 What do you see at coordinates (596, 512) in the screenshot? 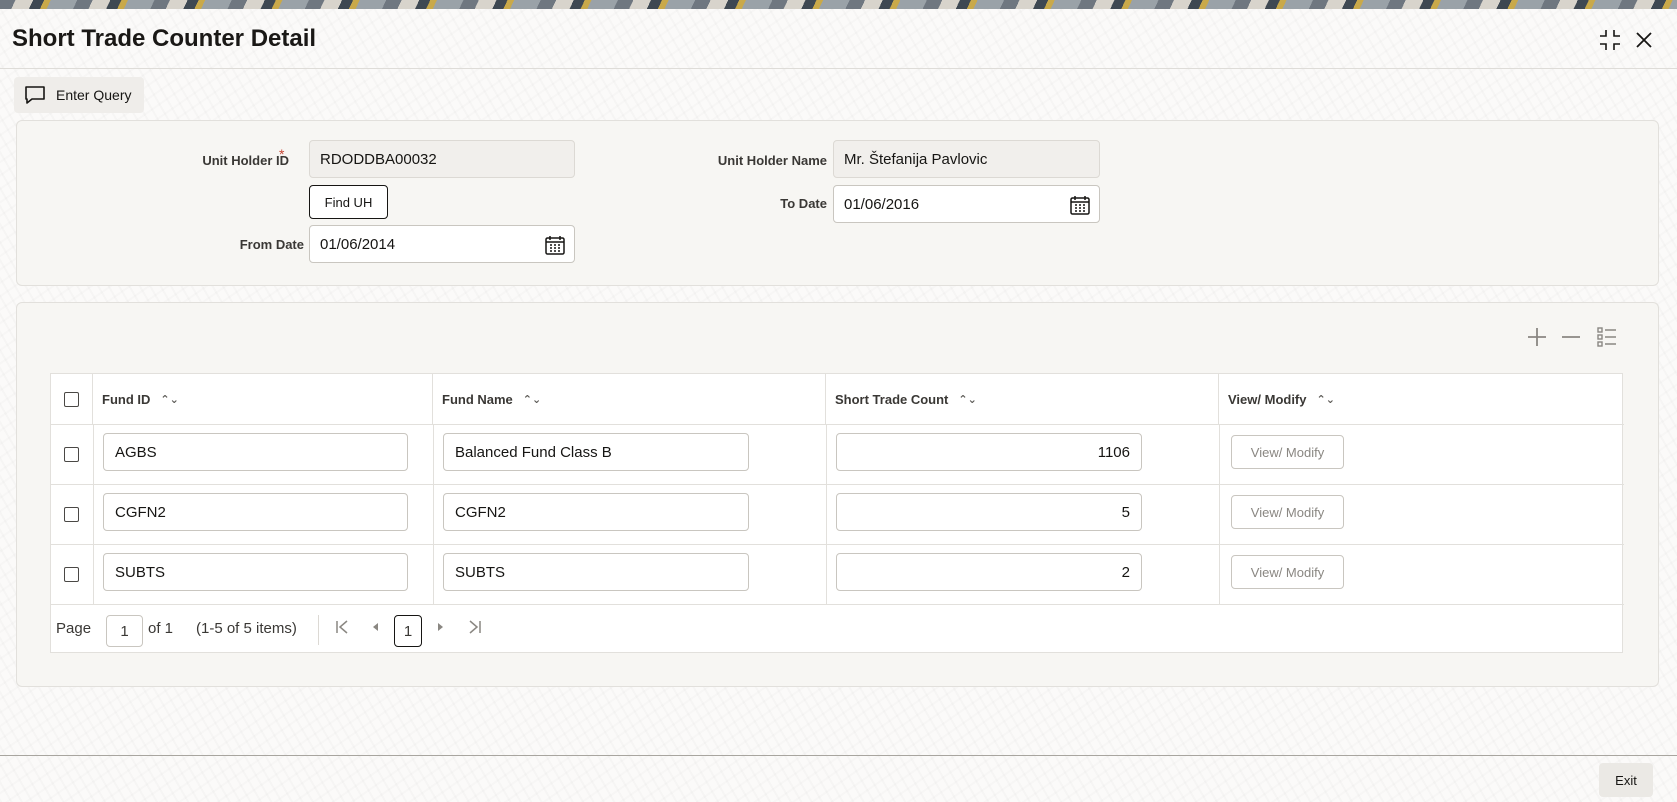
I see `fund-name-field: CGFN2` at bounding box center [596, 512].